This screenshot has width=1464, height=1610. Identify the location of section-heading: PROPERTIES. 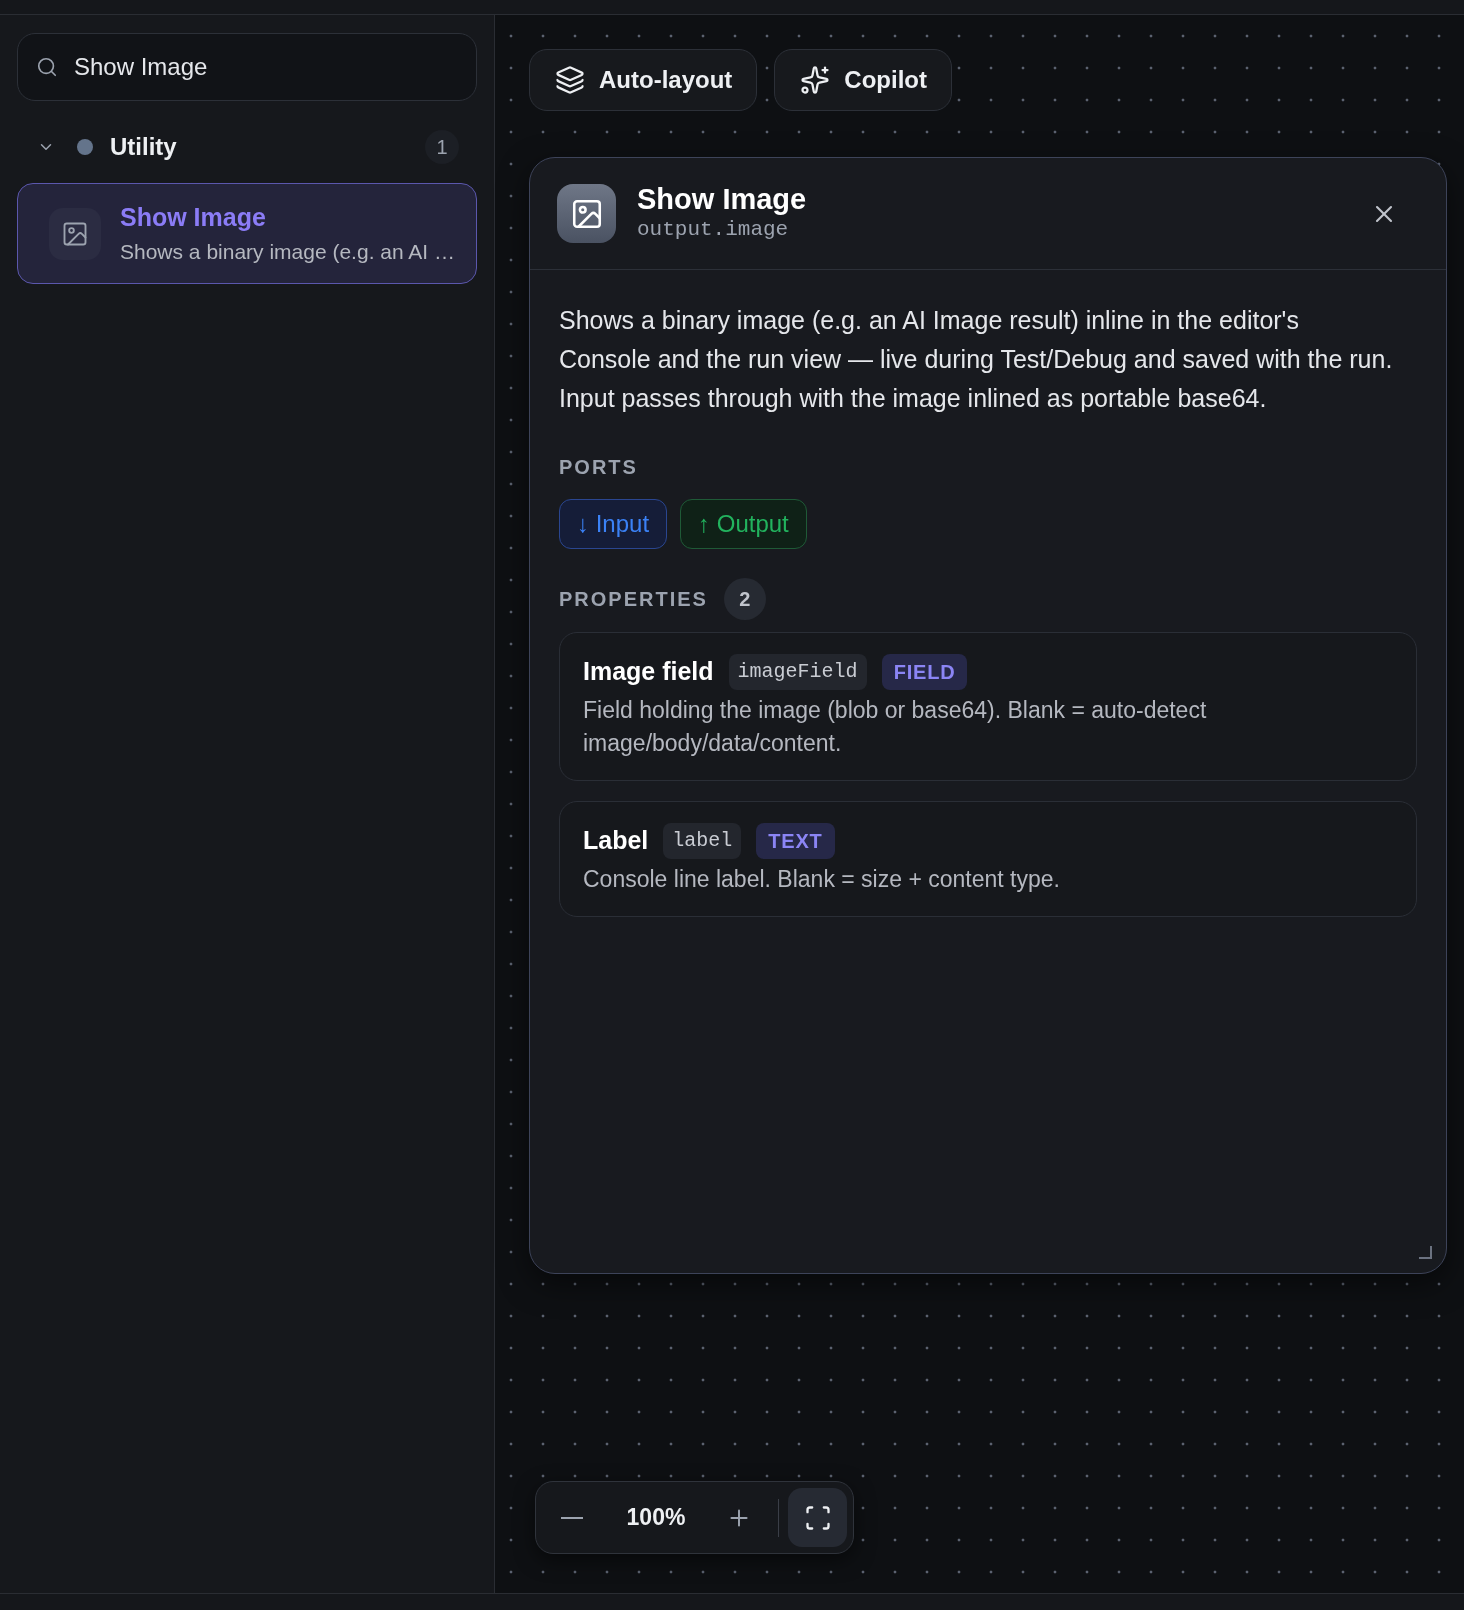
(633, 599).